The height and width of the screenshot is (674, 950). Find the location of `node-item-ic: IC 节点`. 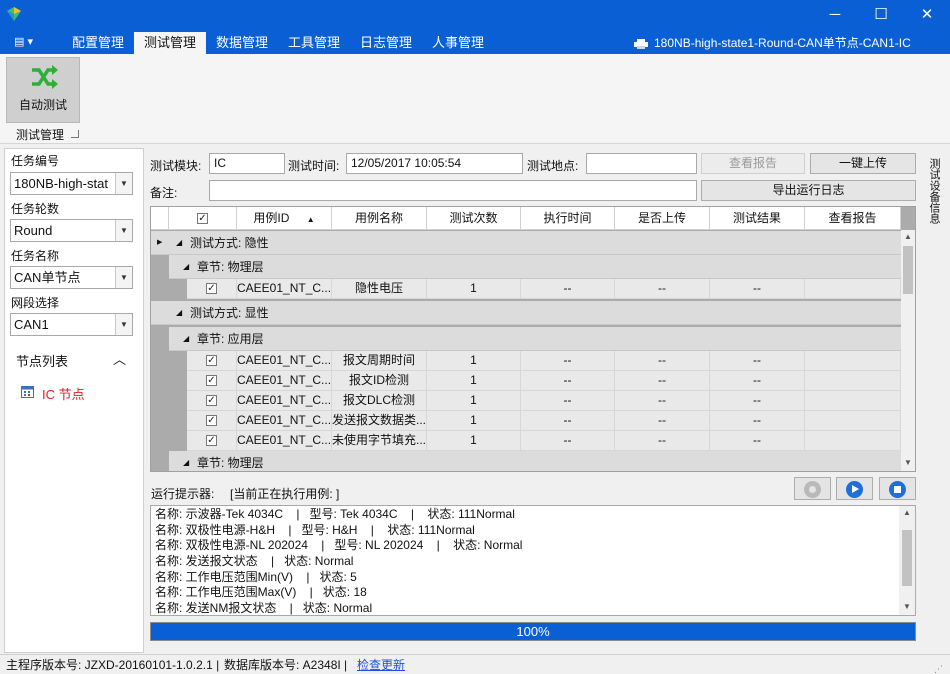

node-item-ic: IC 节点 is located at coordinates (63, 393).